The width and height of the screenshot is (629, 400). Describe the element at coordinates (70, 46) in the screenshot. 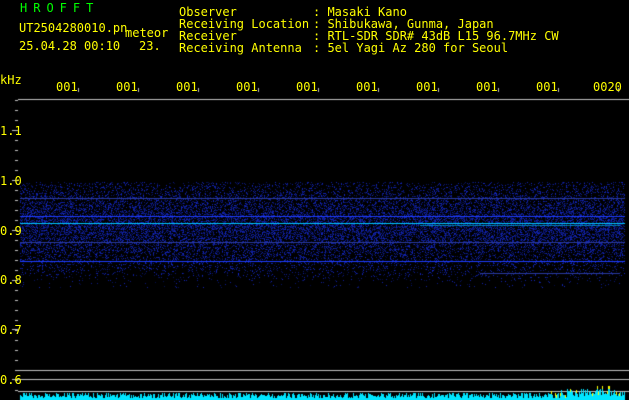

I see `datetime: 25.04.28 00:10` at that location.